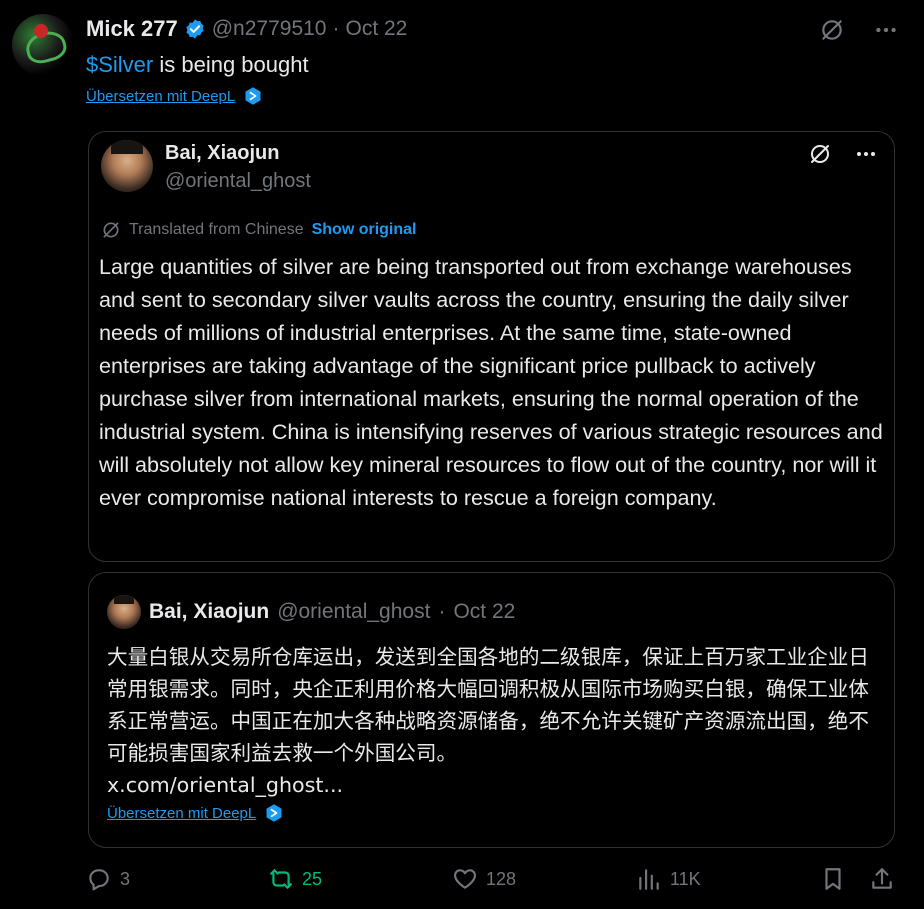 Image resolution: width=924 pixels, height=909 pixels. Describe the element at coordinates (119, 64) in the screenshot. I see `cashtag-link: $Silver` at that location.